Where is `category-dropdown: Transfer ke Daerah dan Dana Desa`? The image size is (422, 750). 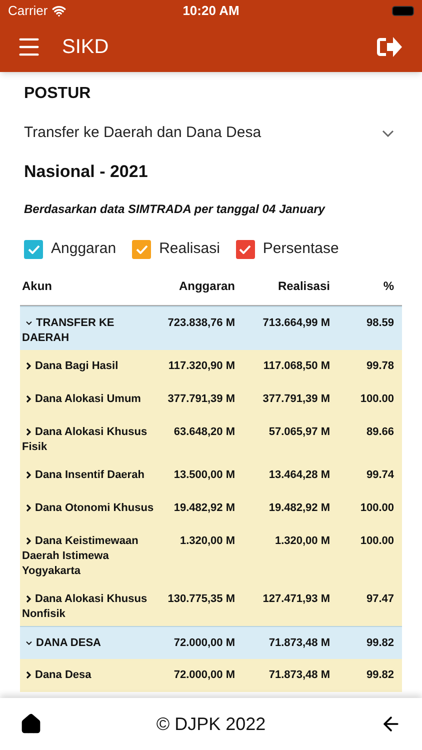 category-dropdown: Transfer ke Daerah dan Dana Desa is located at coordinates (211, 133).